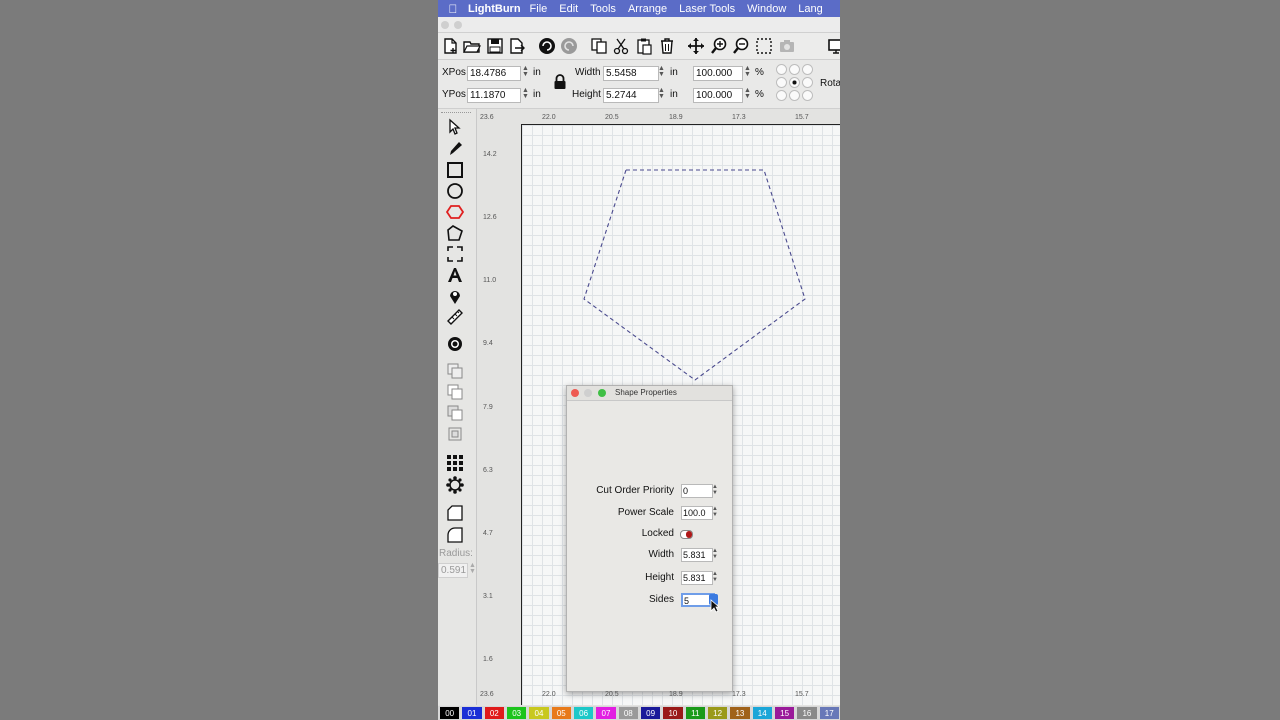  What do you see at coordinates (606, 713) in the screenshot?
I see `layer-swatch-07: 07` at bounding box center [606, 713].